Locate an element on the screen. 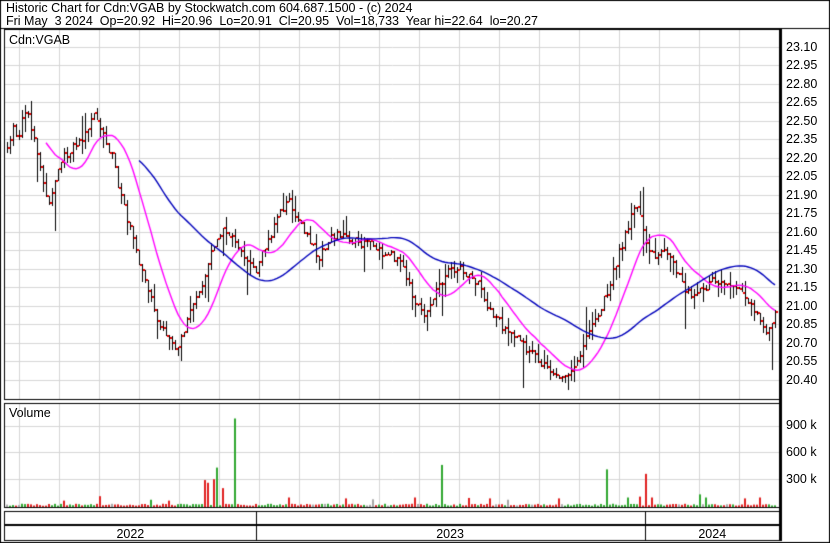  price-tick: 21.00 is located at coordinates (802, 305).